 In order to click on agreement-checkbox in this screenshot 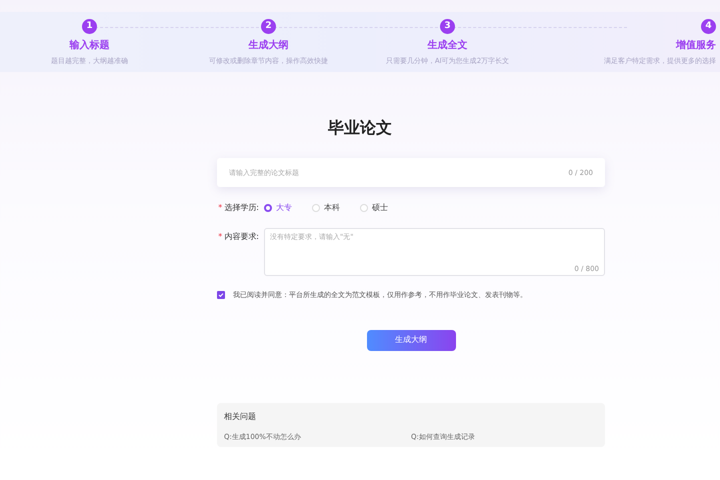, I will do `click(221, 295)`.